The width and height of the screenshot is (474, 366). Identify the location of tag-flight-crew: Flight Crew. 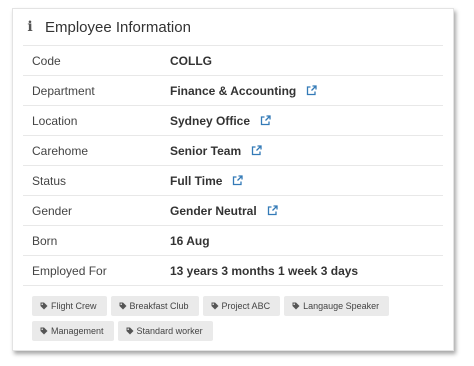
(69, 306).